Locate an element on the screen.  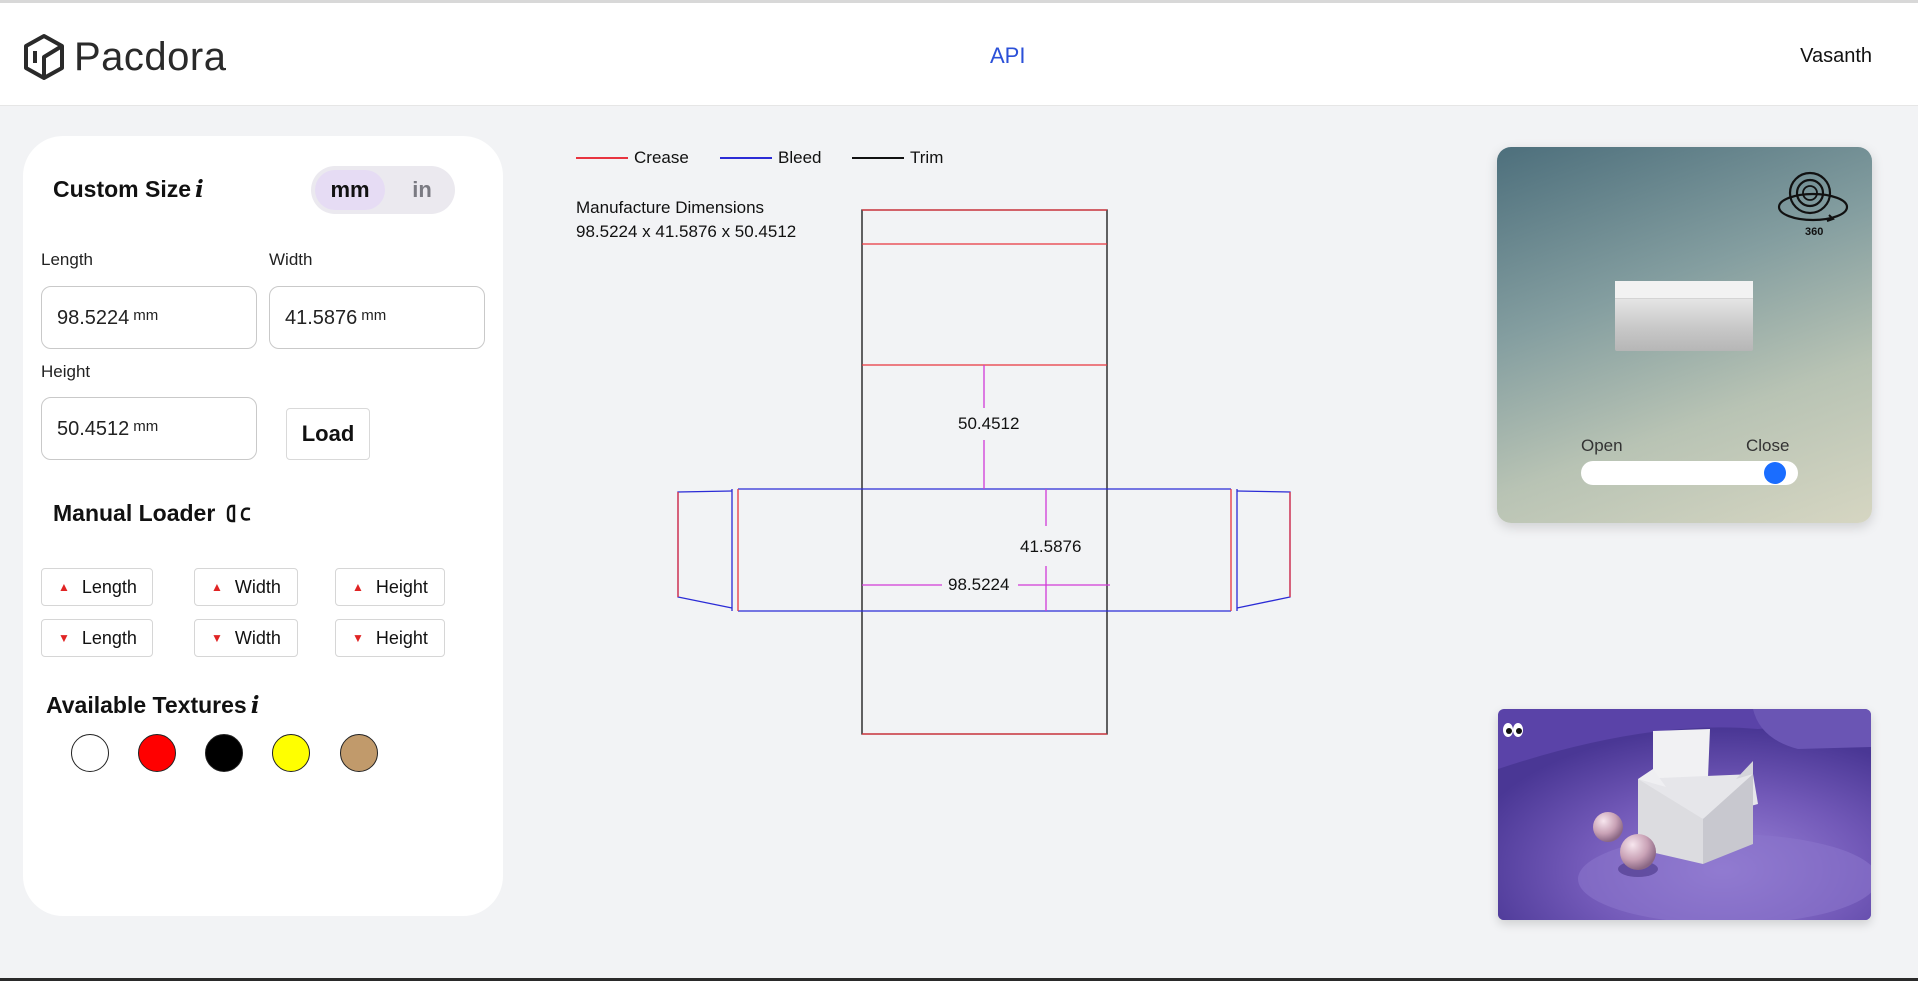
scene-render is located at coordinates (1684, 814).